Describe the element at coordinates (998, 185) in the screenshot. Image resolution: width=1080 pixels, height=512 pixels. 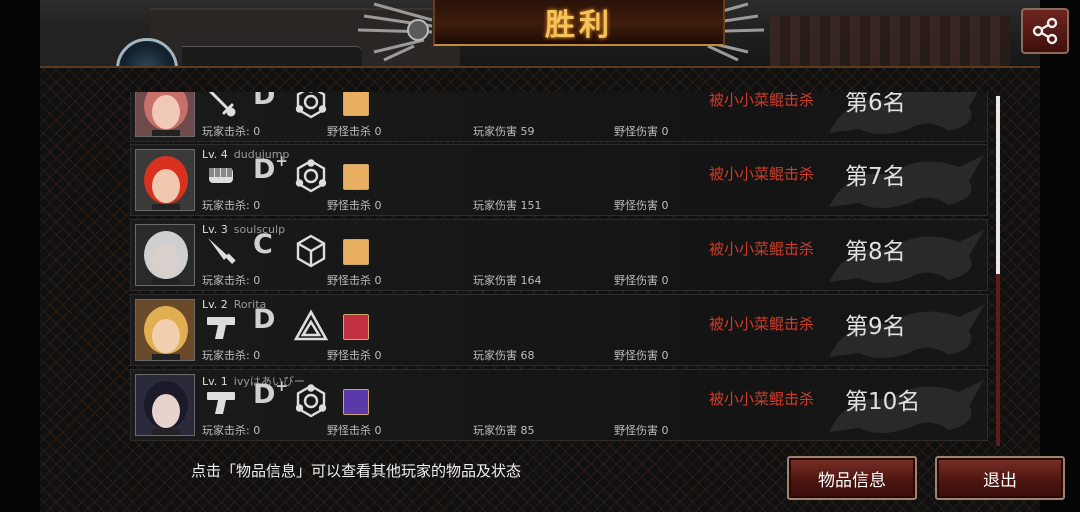
I see `scrollbar-thumb` at that location.